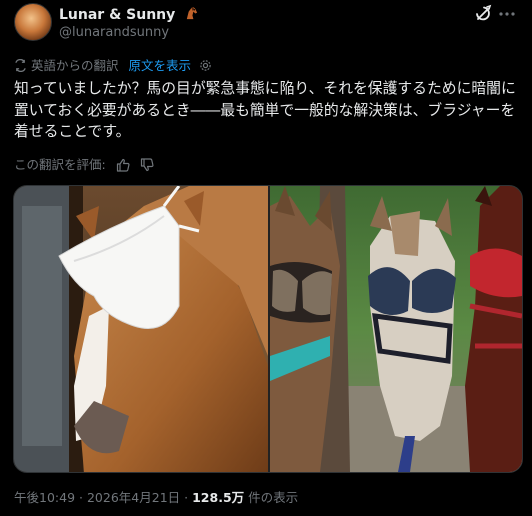  I want to click on translate-icon, so click(20, 65).